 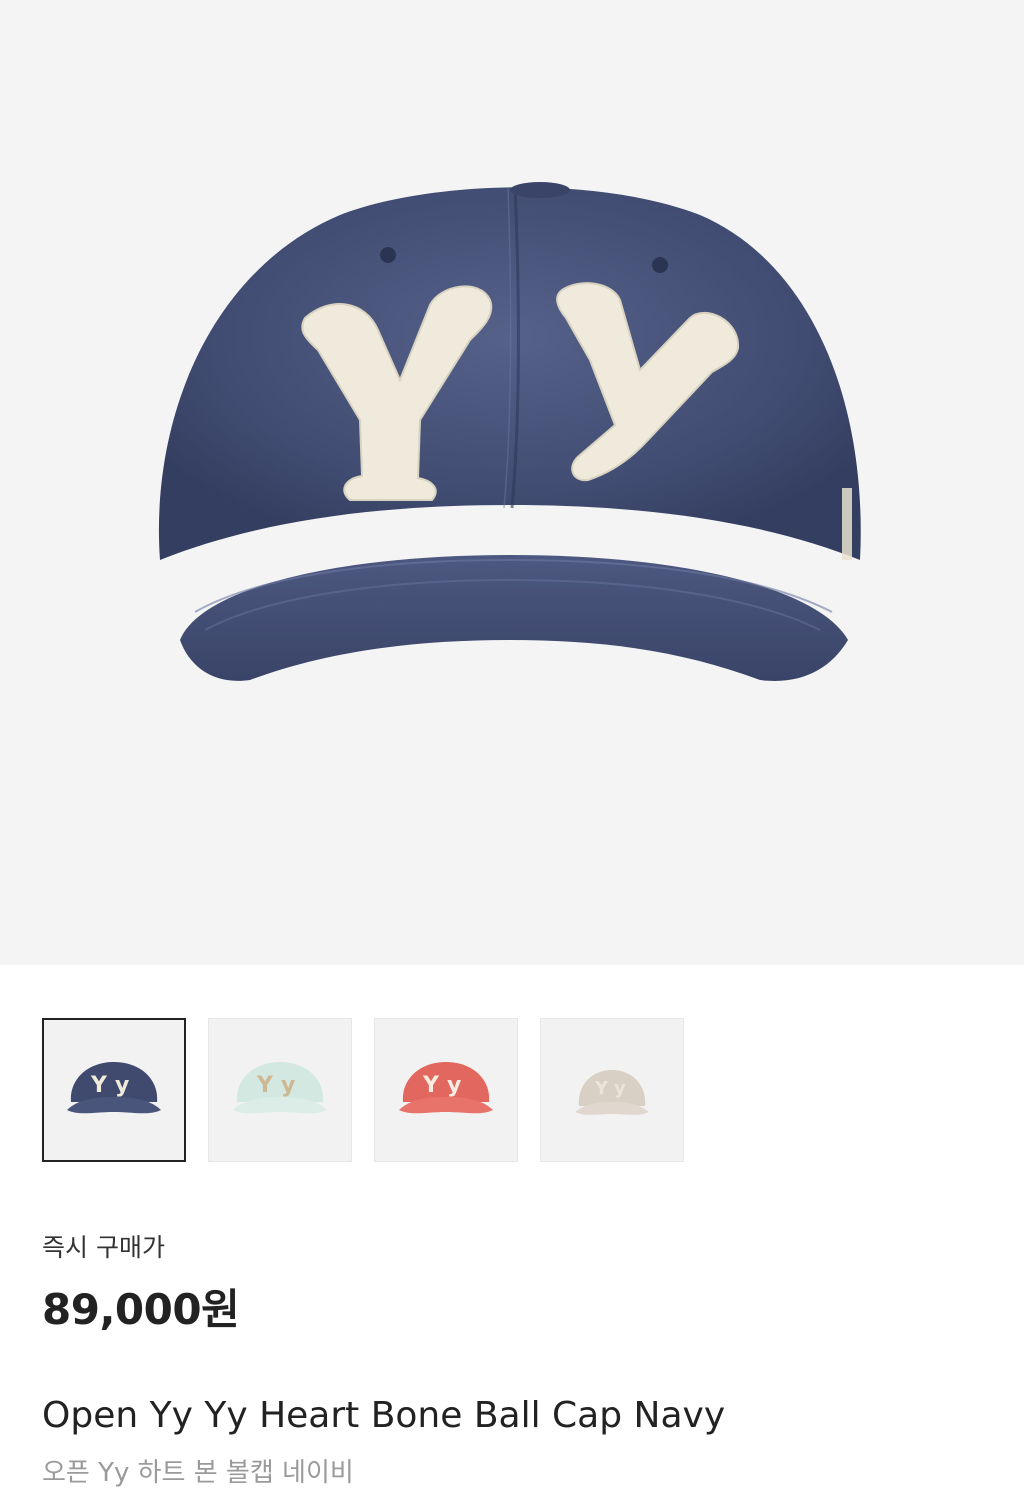 I want to click on color-option-coral: Y y, so click(x=446, y=1090).